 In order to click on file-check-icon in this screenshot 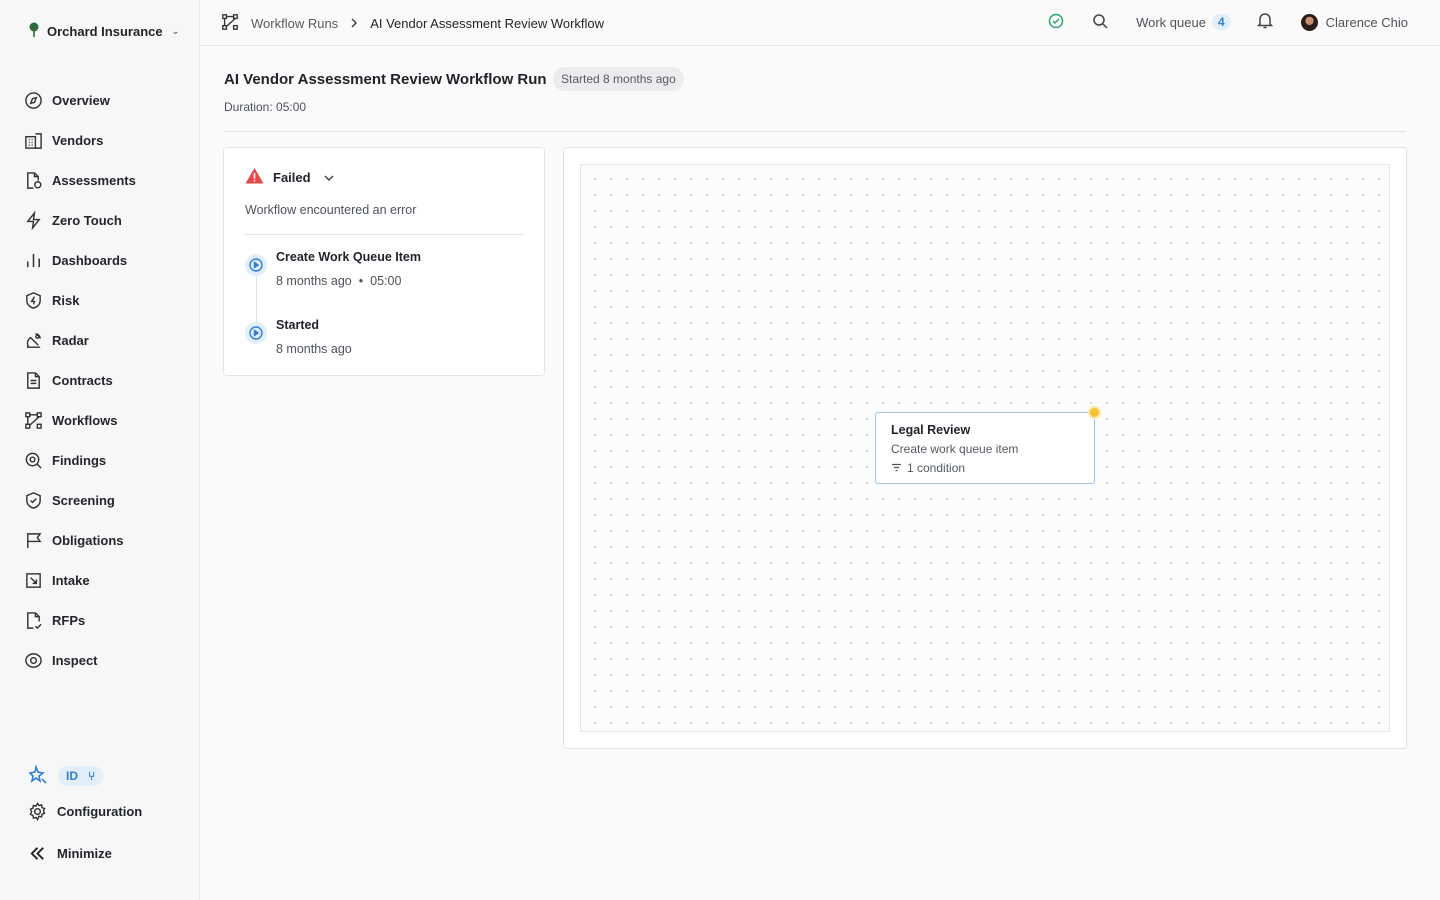, I will do `click(34, 180)`.